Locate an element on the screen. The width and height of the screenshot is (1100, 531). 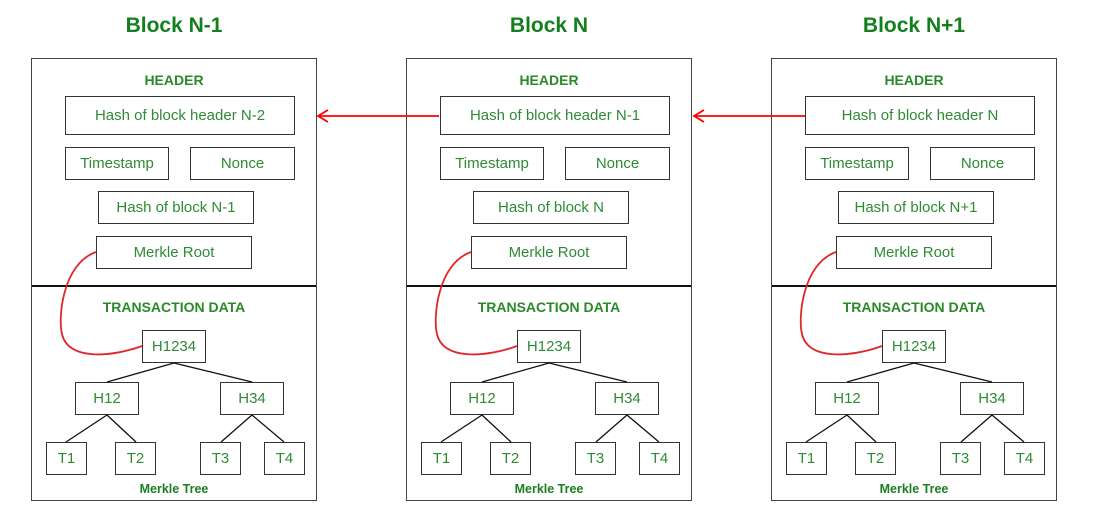
block-n-1-title: Block N+1 is located at coordinates (914, 25).